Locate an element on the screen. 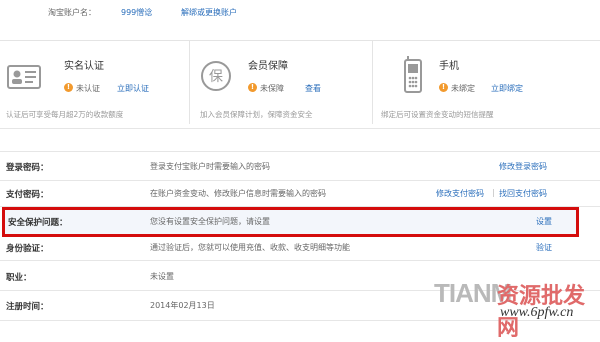 The image size is (600, 342). row-key: 职业： is located at coordinates (19, 278).